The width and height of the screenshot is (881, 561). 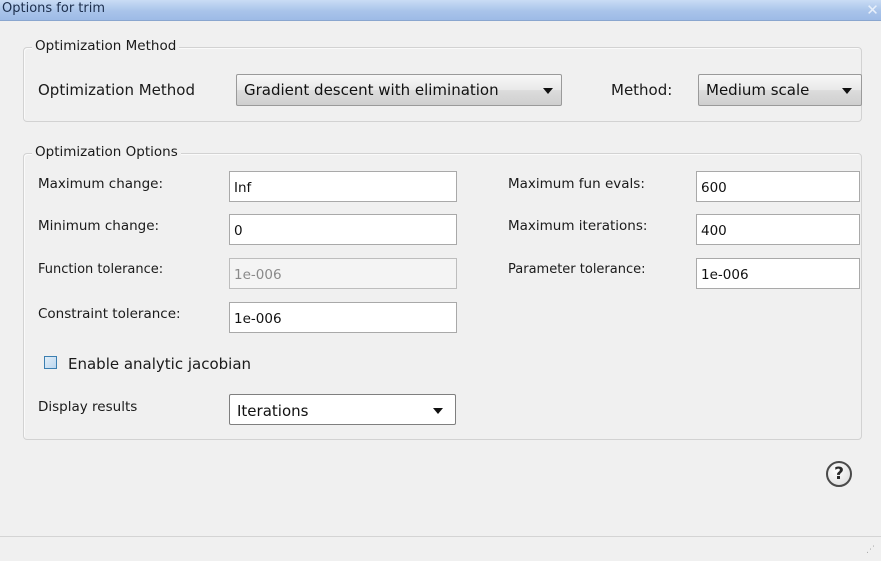 I want to click on method-scale-select-value: Medium scale, so click(x=758, y=90).